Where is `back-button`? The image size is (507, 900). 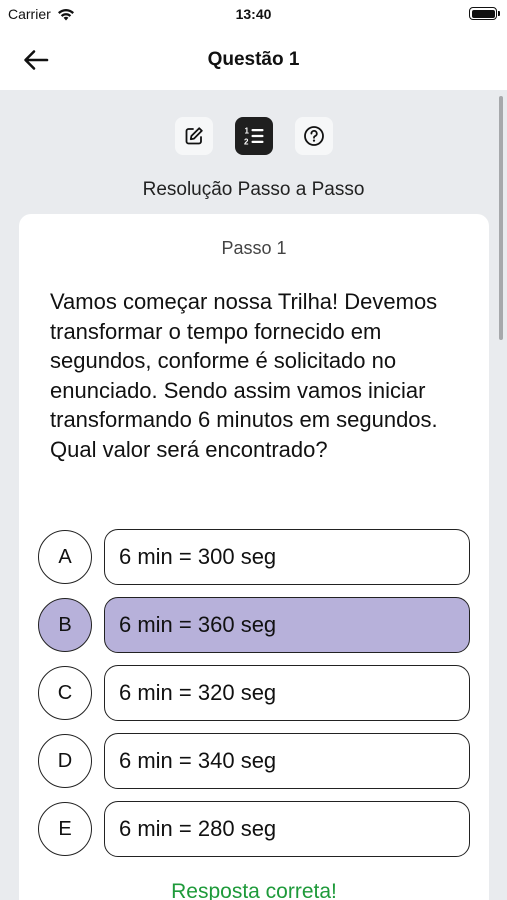
back-button is located at coordinates (36, 60).